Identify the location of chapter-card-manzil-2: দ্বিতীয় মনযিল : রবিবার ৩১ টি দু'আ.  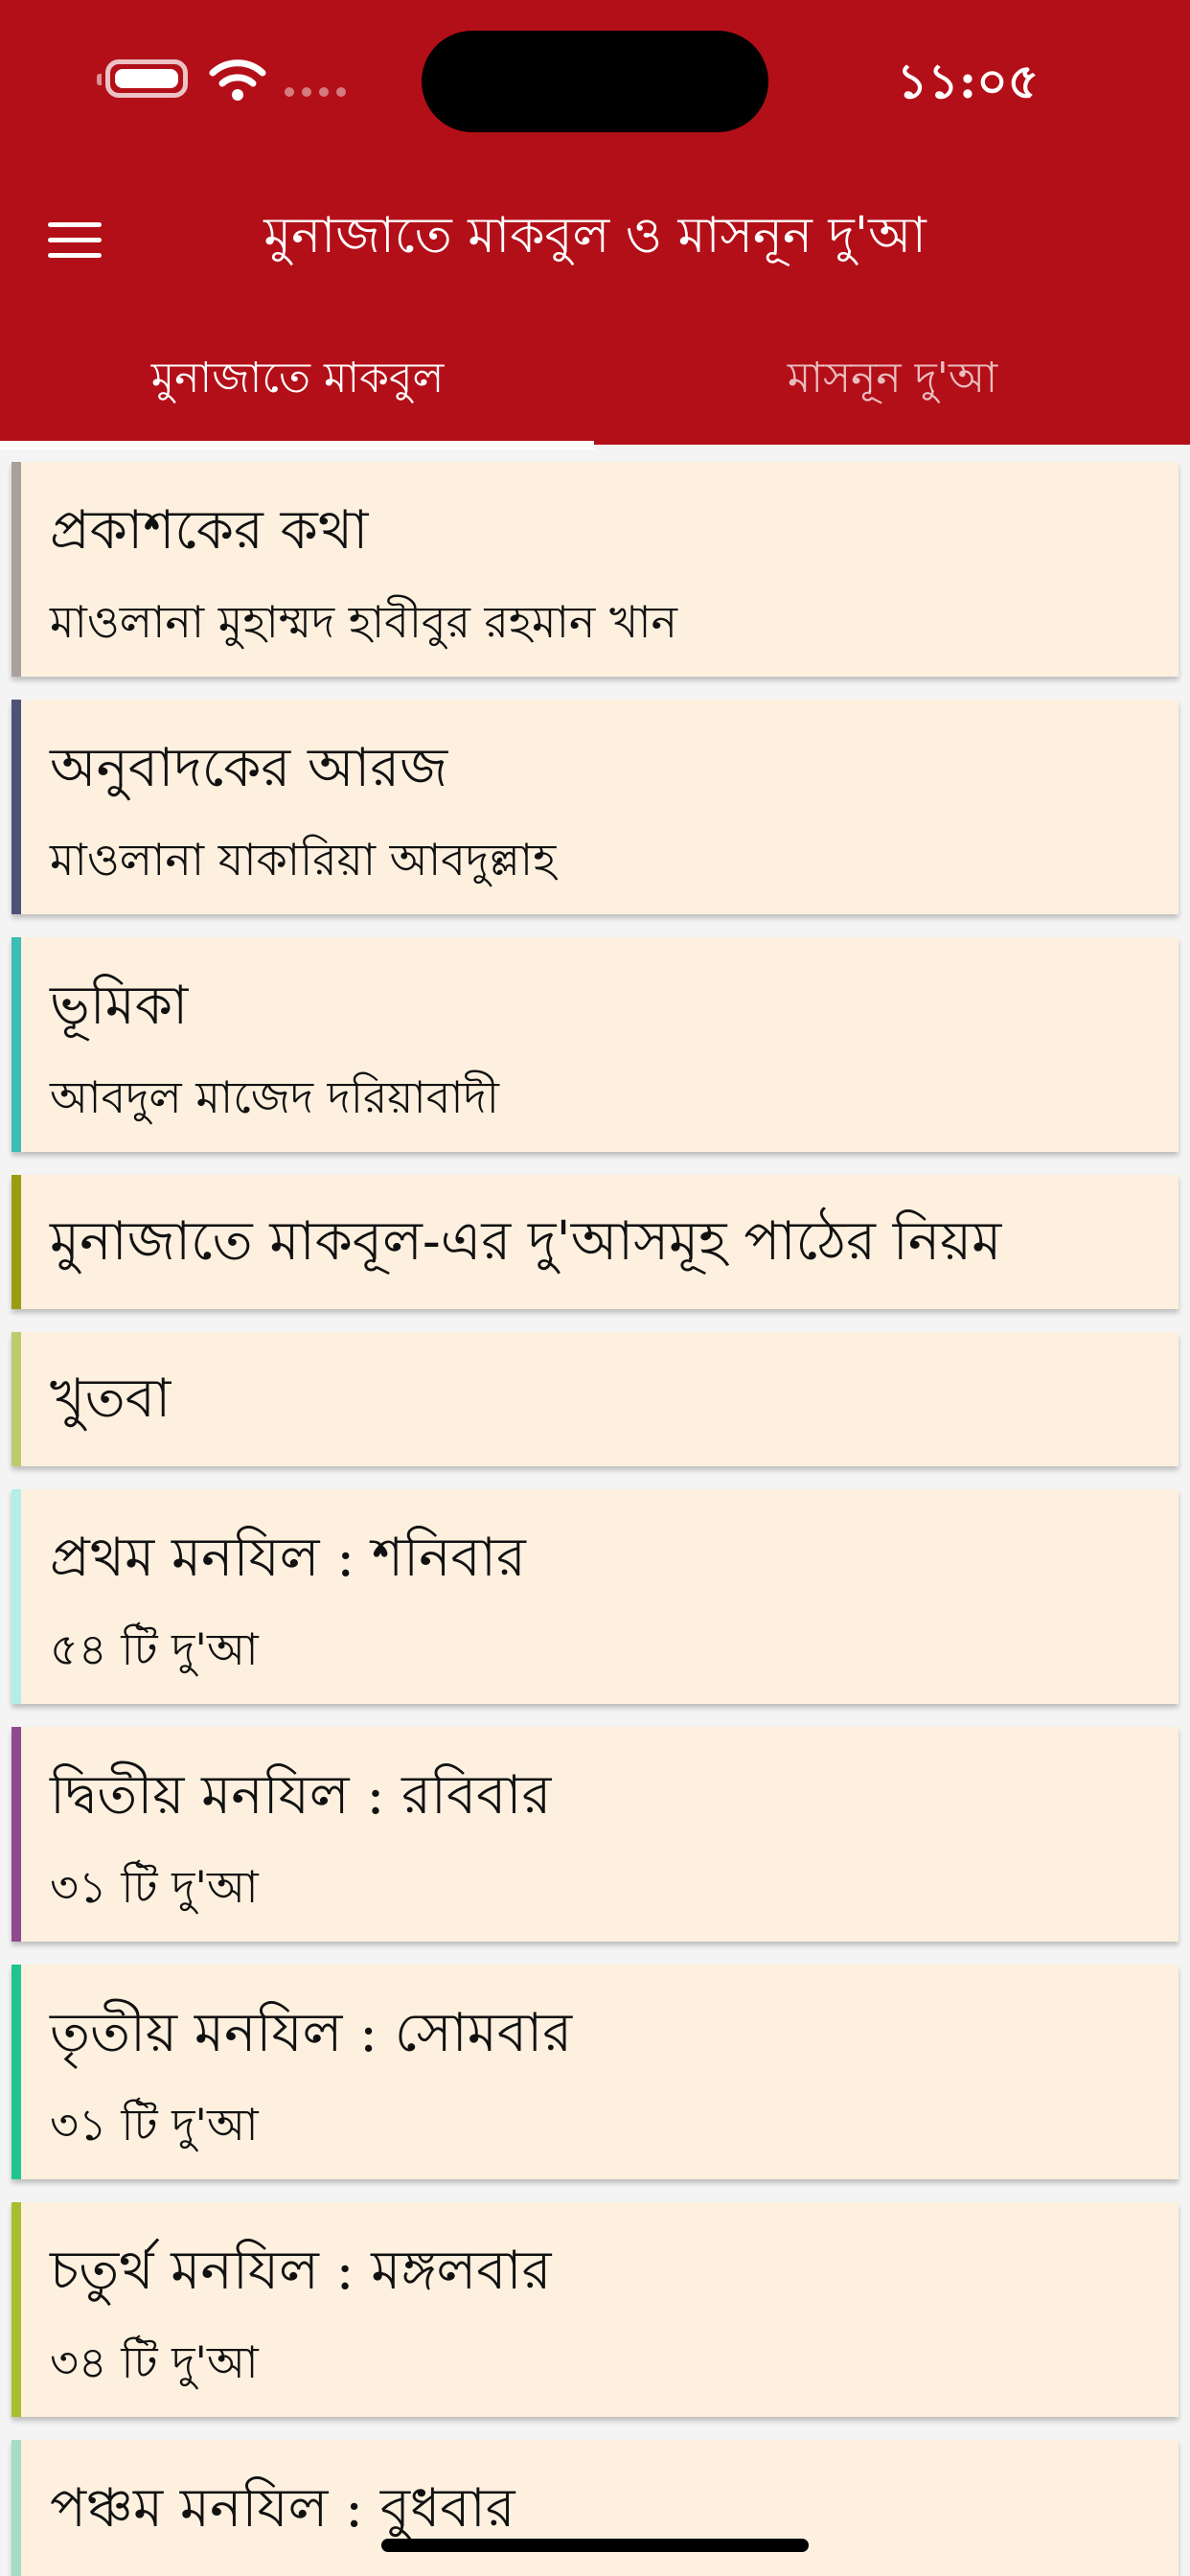
(595, 1834).